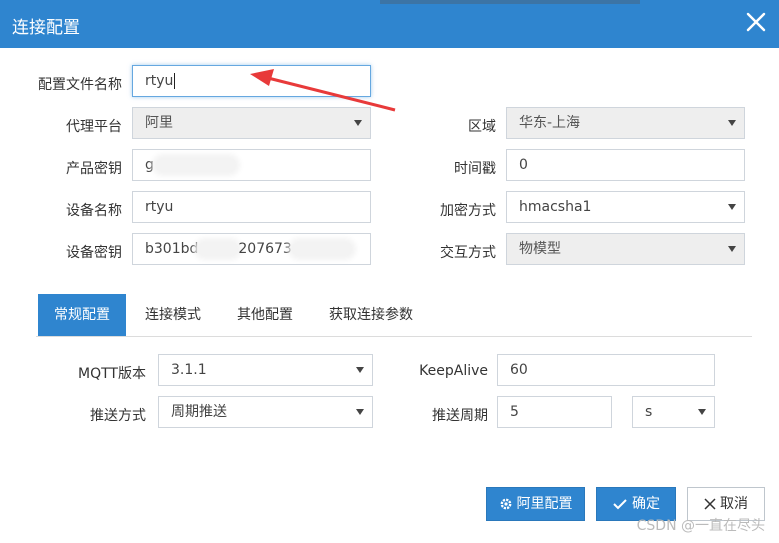 This screenshot has height=543, width=779. What do you see at coordinates (94, 169) in the screenshot?
I see `product-key-label: 产品密钥` at bounding box center [94, 169].